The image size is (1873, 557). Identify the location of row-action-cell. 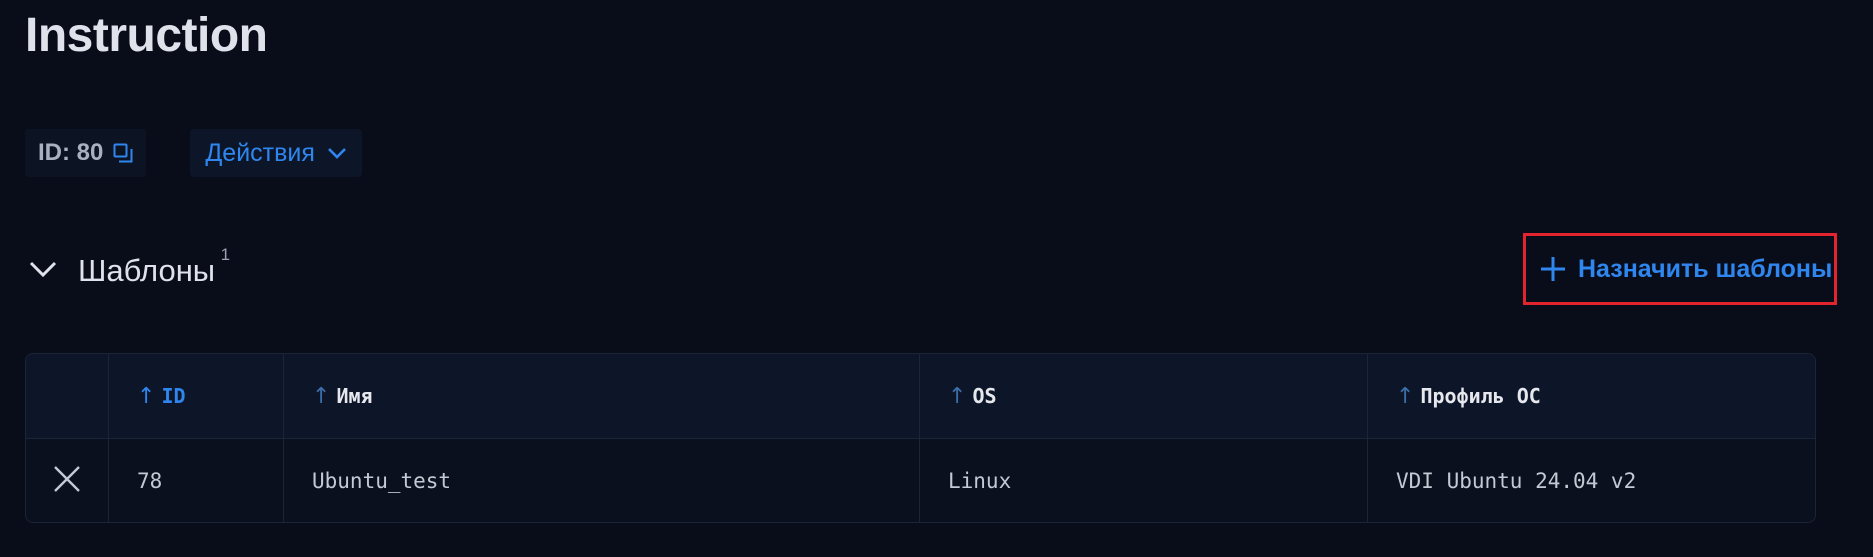
(67, 480).